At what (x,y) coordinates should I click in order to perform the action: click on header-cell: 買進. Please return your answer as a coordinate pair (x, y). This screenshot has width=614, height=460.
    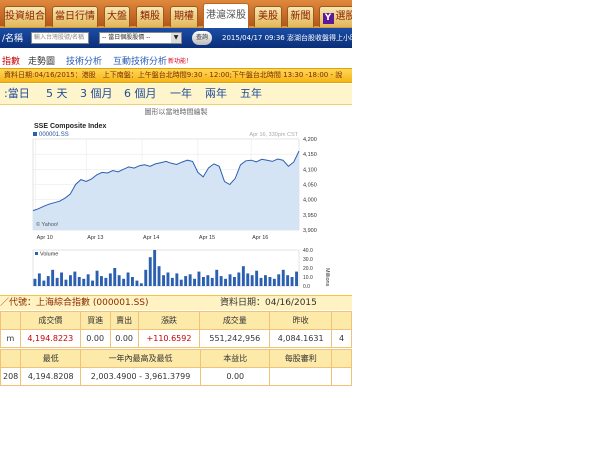
    Looking at the image, I should click on (95, 320).